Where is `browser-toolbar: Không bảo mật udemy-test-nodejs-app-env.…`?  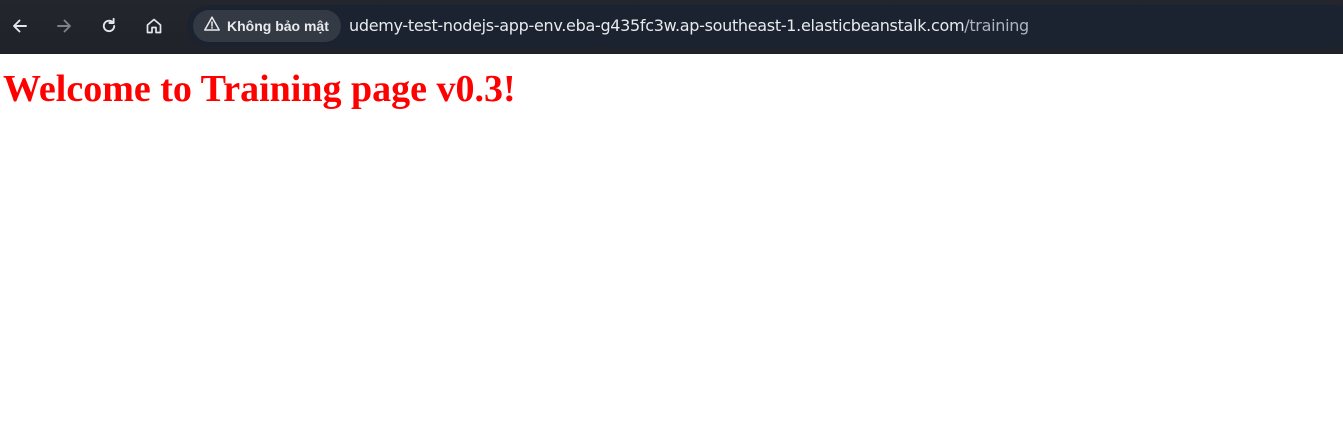
browser-toolbar: Không bảo mật udemy-test-nodejs-app-env.… is located at coordinates (671, 27).